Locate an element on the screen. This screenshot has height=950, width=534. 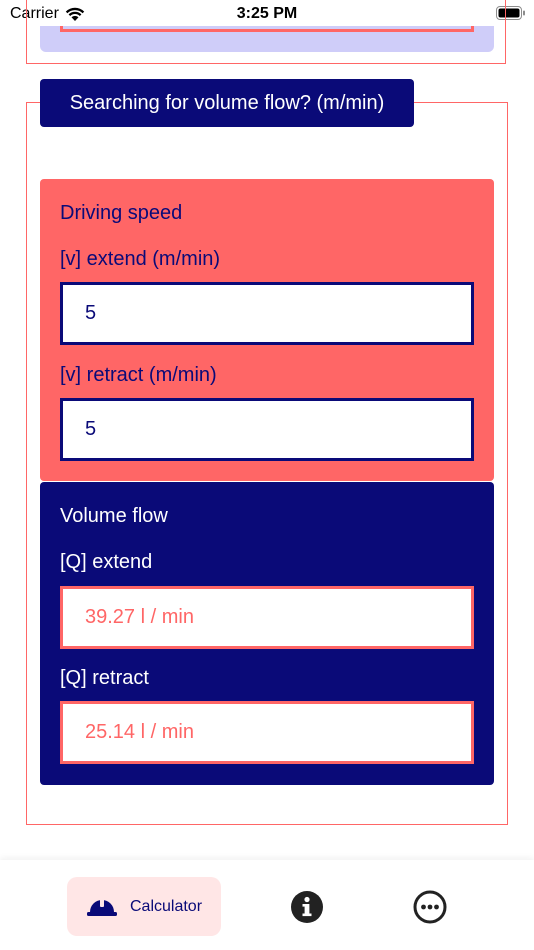
tab-calculator-label: Calculator is located at coordinates (166, 906).